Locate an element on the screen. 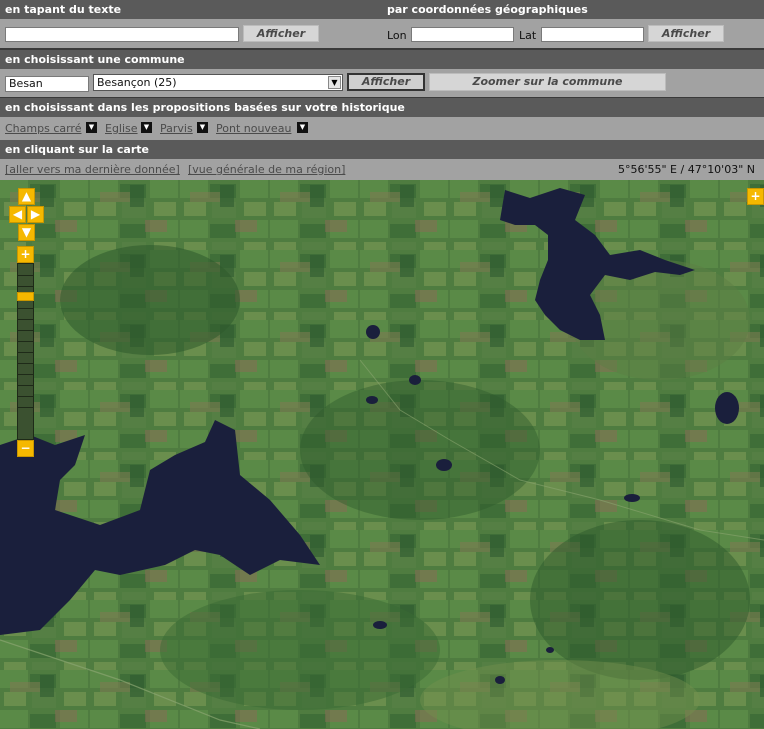 Image resolution: width=764 pixels, height=729 pixels. header-commune: en choisissant une commune is located at coordinates (382, 59).